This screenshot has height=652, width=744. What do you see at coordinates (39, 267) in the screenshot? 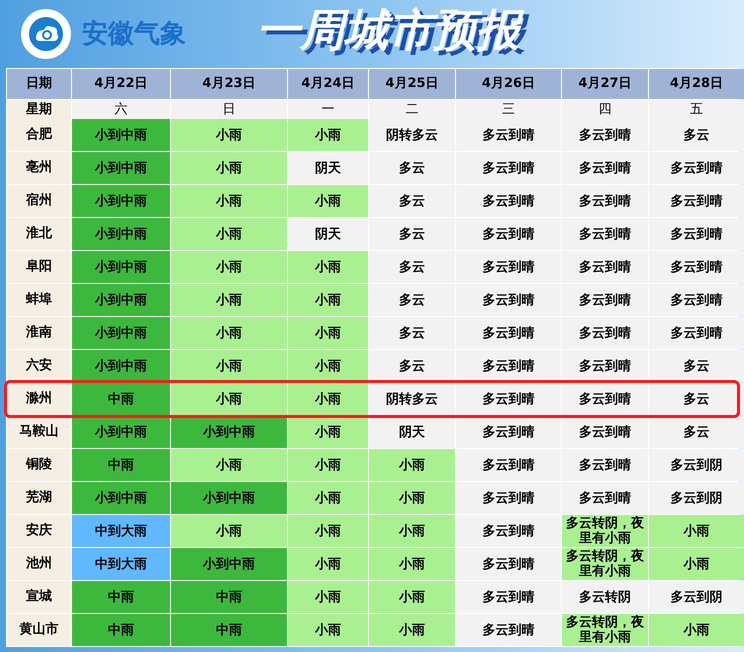
I see `city-cell: 阜阳` at bounding box center [39, 267].